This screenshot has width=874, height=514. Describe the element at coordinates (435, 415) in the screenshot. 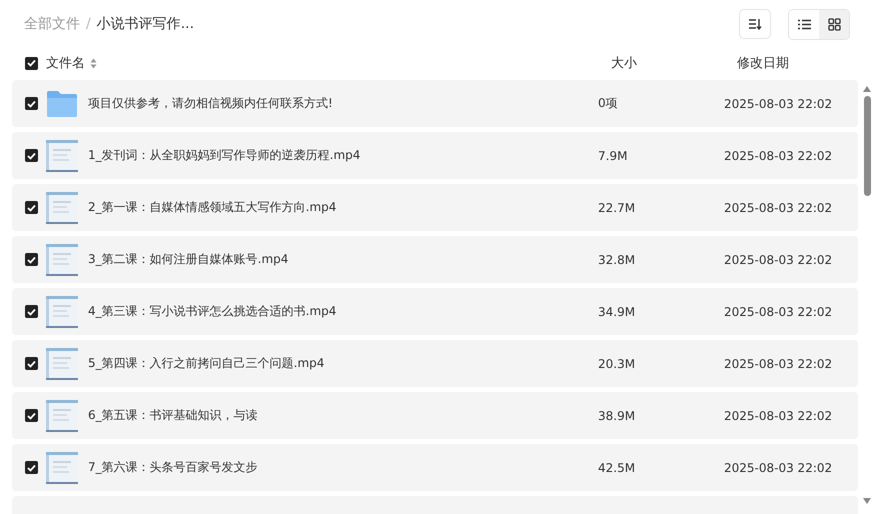

I see `file-row: 6_第五课：书评基础知识，与读 38.9M 2025-08-03 22:02` at that location.